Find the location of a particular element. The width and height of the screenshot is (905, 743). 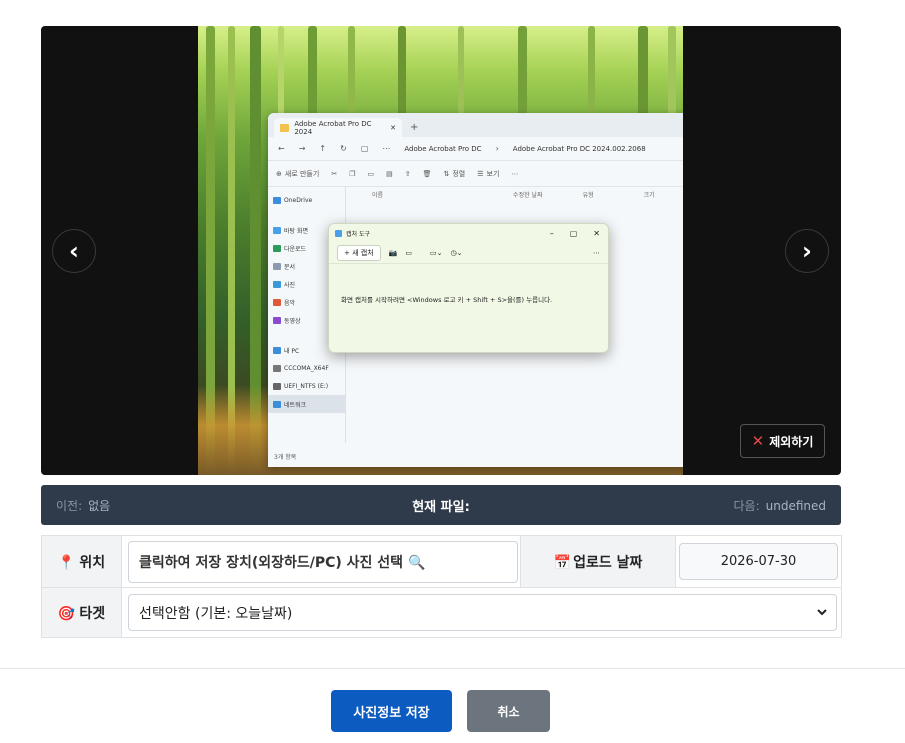

rename-icon: ▤ is located at coordinates (389, 173).